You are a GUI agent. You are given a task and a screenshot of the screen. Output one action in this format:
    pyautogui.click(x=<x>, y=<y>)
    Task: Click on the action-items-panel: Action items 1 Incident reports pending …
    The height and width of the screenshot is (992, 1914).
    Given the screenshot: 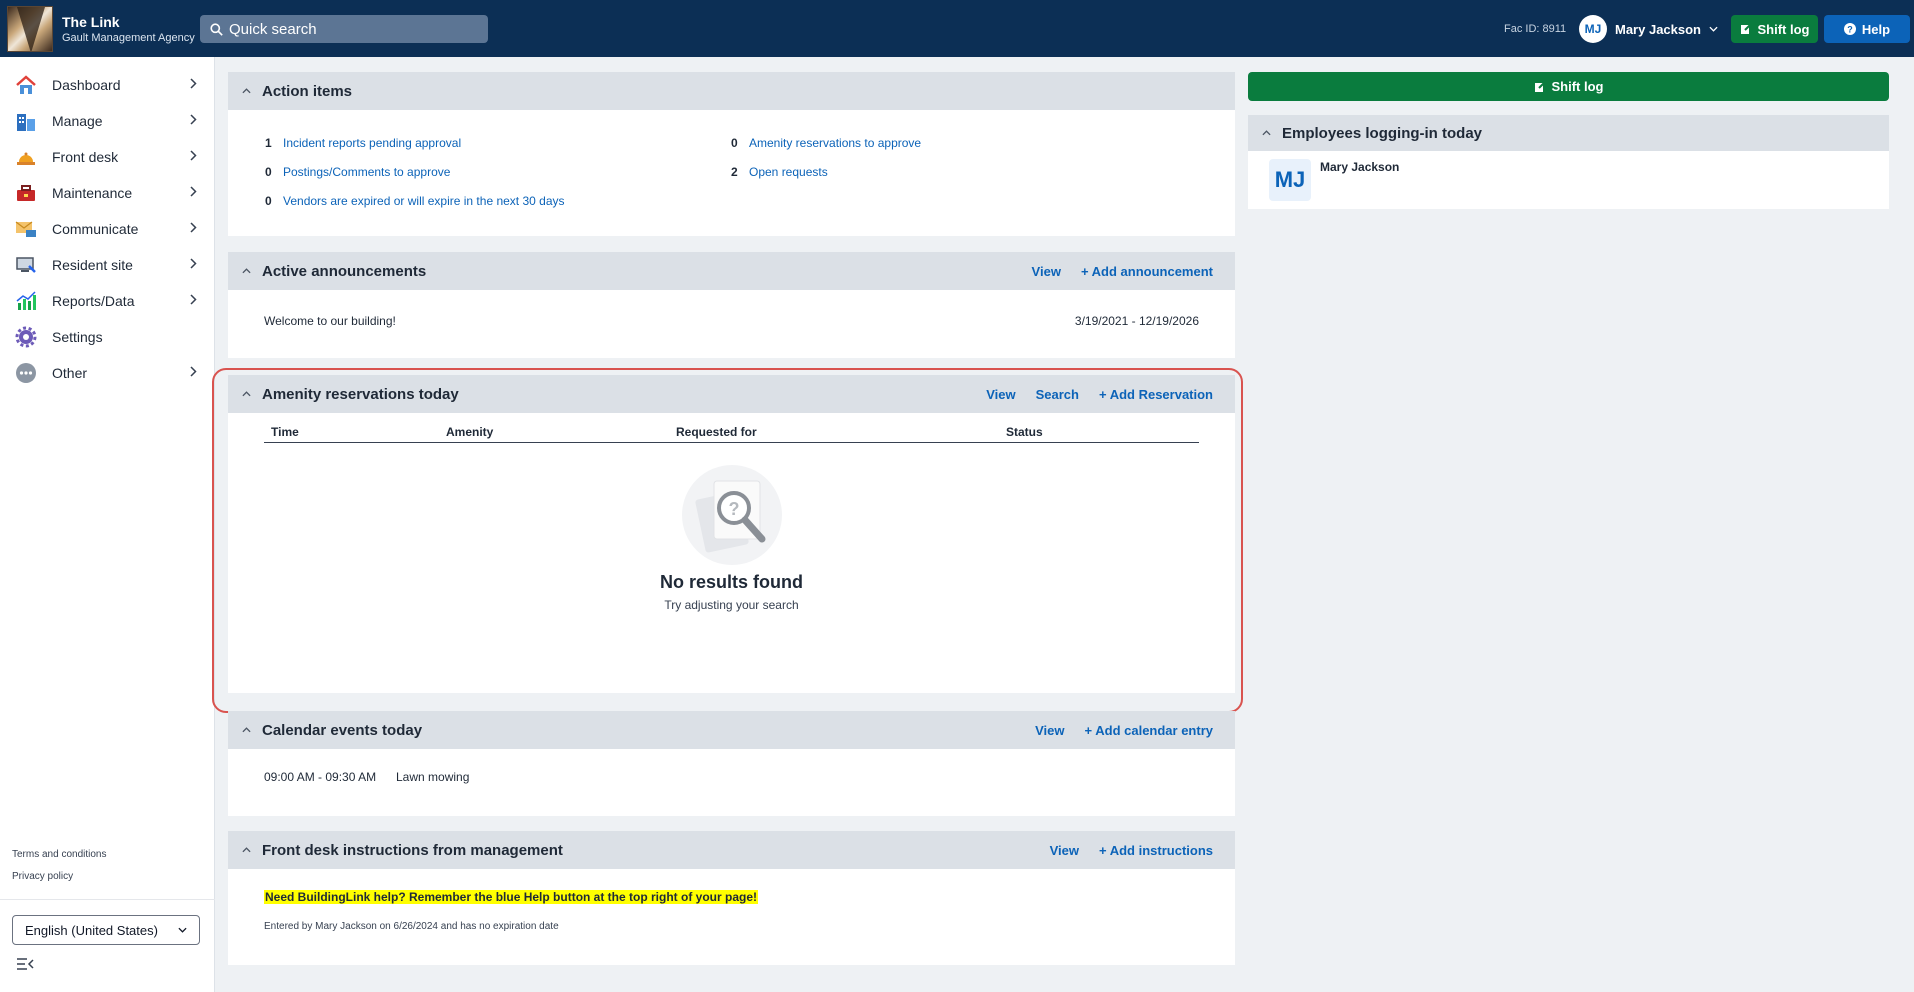 What is the action you would take?
    pyautogui.click(x=731, y=154)
    